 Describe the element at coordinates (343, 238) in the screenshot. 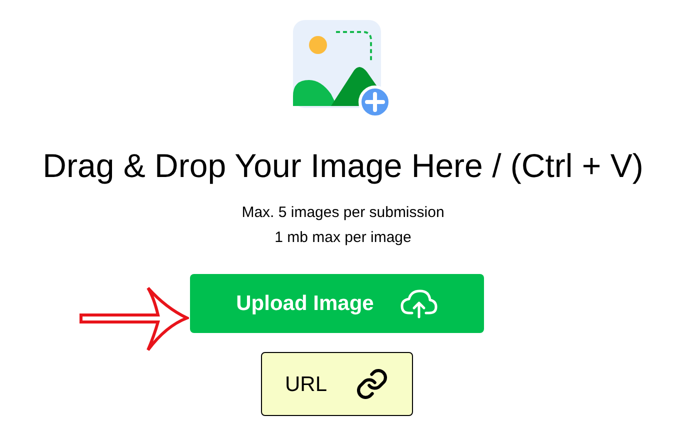

I see `limit-note: 1 mb max per image` at that location.